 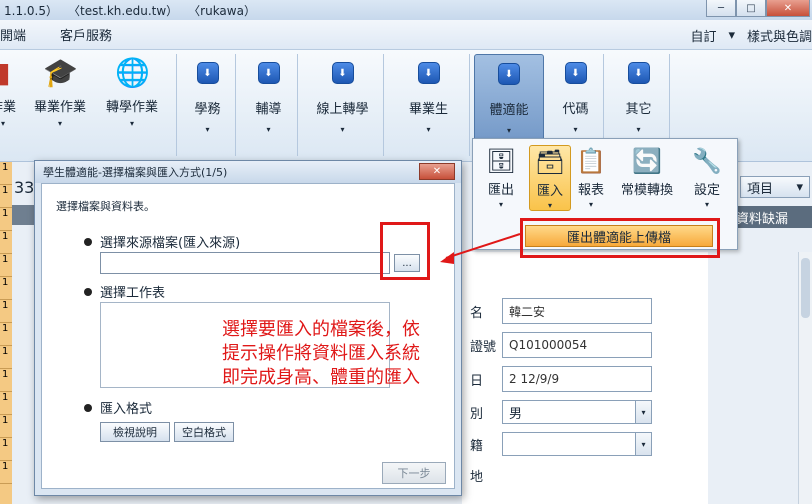 I want to click on ribbon-graduation-button: 🎓 畢業作業 ▾, so click(x=60, y=91).